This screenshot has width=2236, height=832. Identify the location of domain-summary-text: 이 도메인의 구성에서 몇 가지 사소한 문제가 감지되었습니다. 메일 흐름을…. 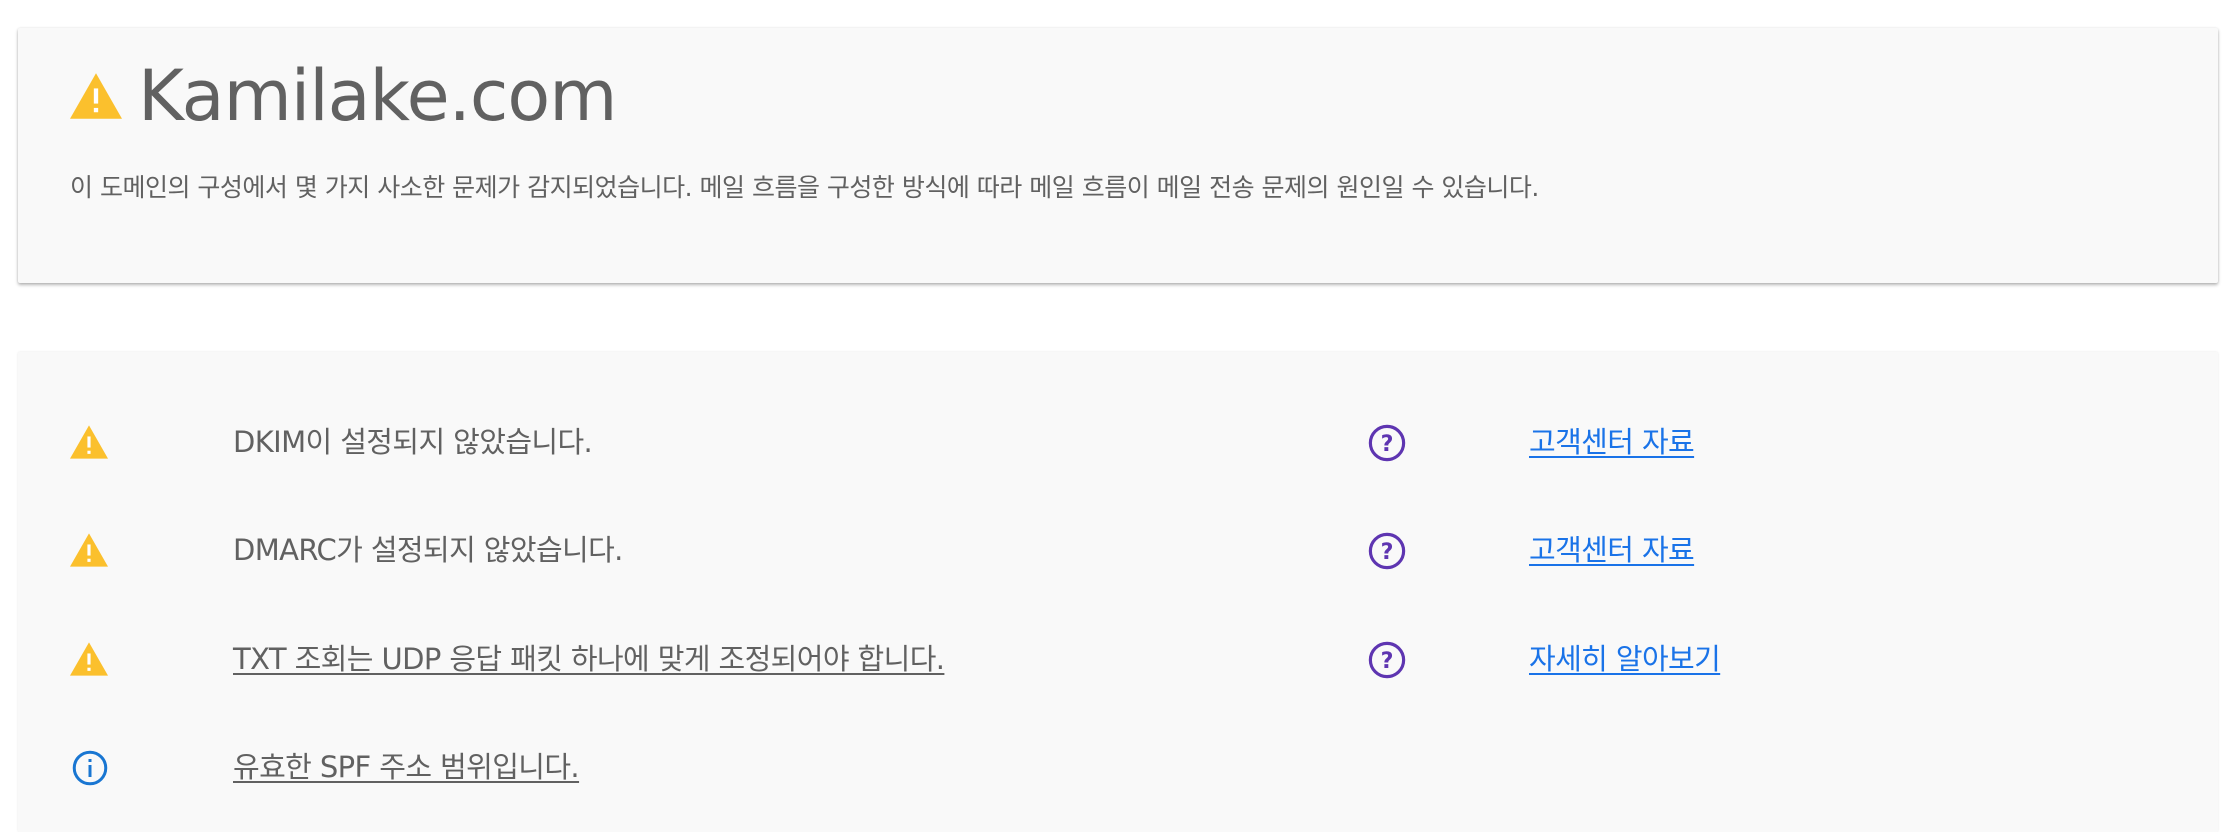
(804, 187).